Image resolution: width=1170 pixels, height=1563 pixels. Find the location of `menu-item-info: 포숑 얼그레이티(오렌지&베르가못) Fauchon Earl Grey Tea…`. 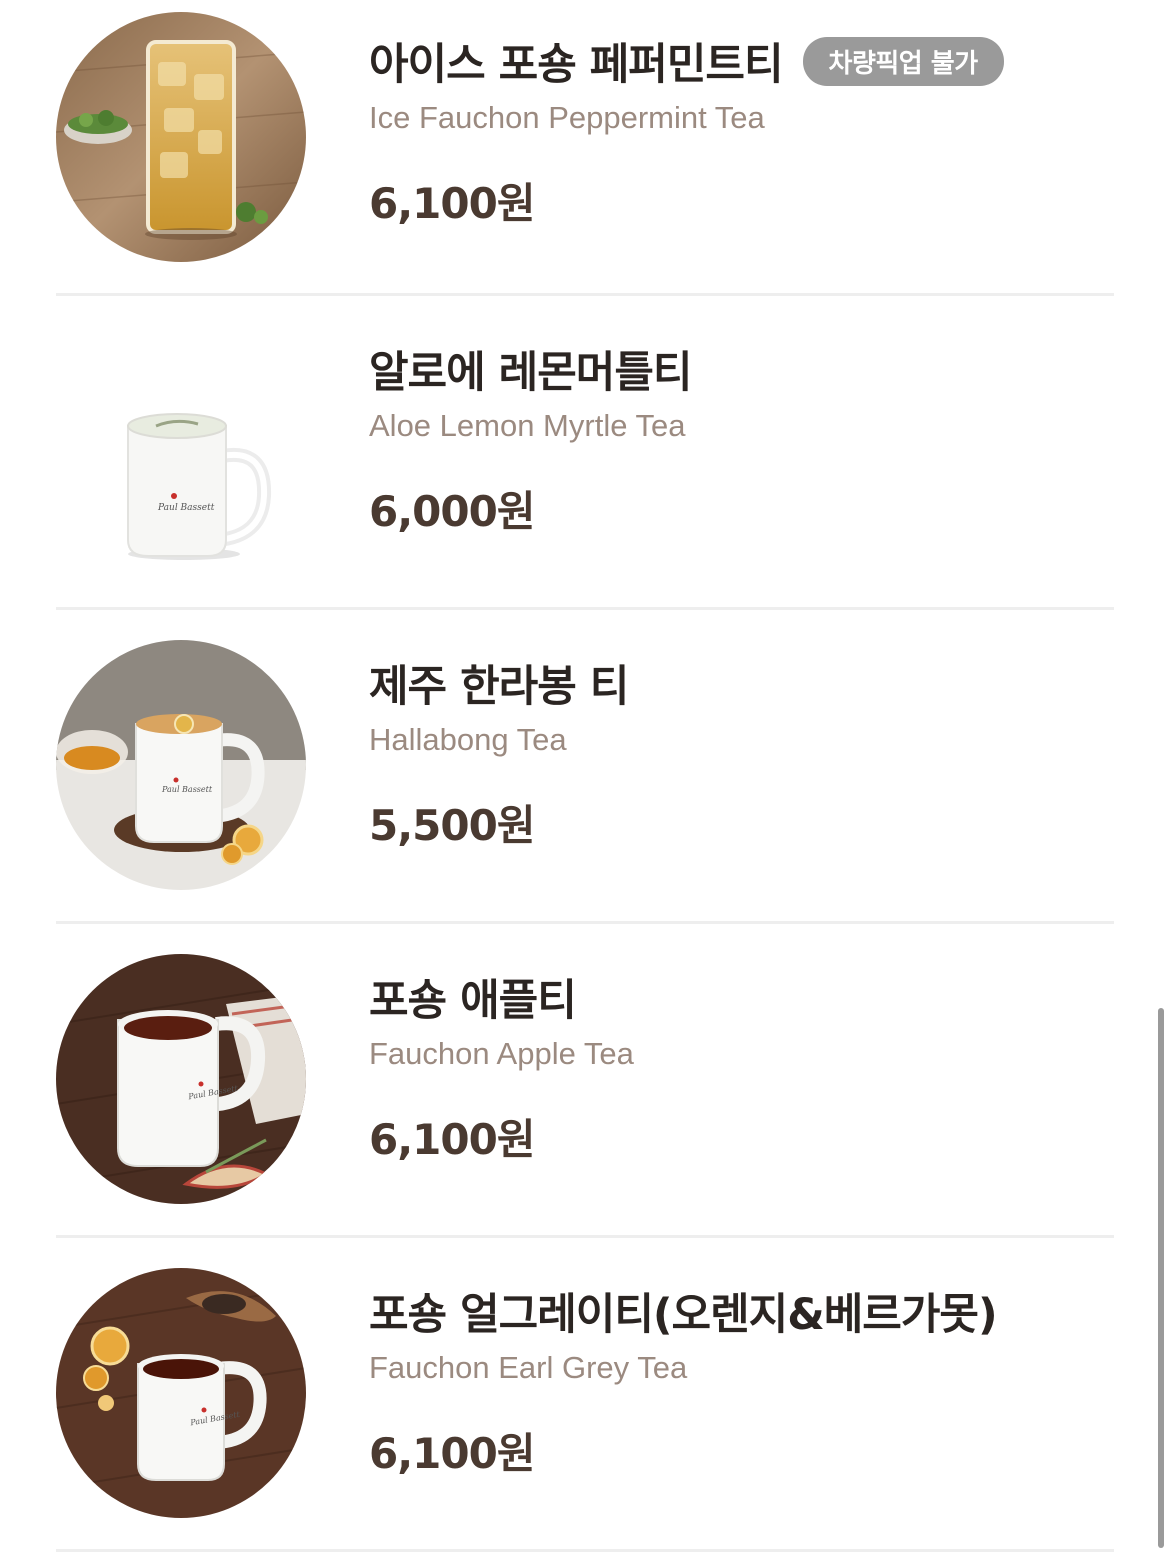

menu-item-info: 포숑 얼그레이티(오렌지&베르가못) Fauchon Earl Grey Tea… is located at coordinates (741, 1380).